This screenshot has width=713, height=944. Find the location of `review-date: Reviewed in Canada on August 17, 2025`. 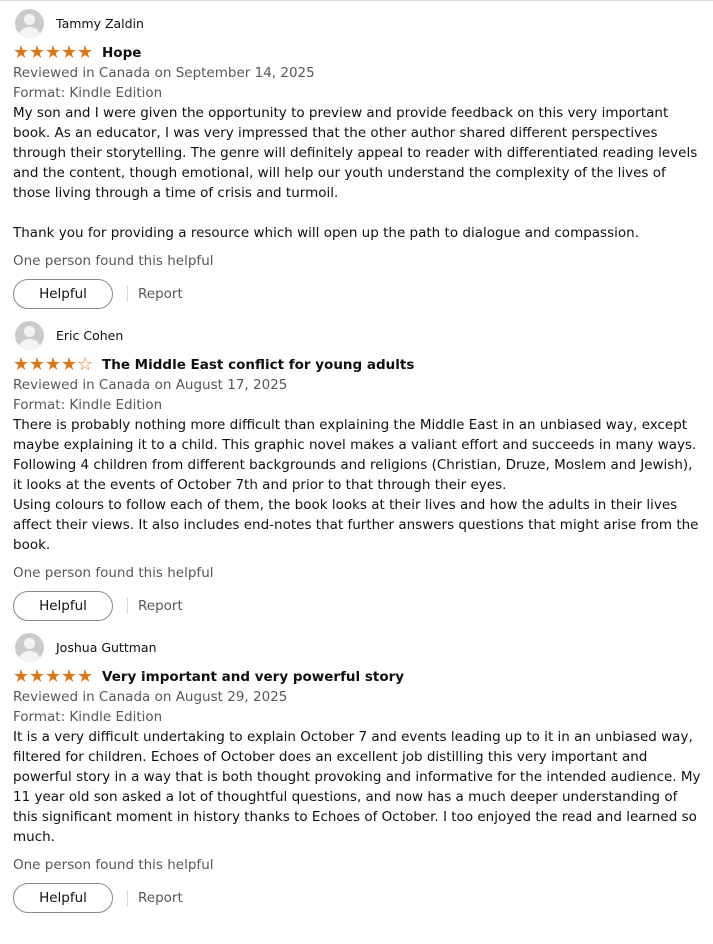

review-date: Reviewed in Canada on August 17, 2025 is located at coordinates (150, 385).